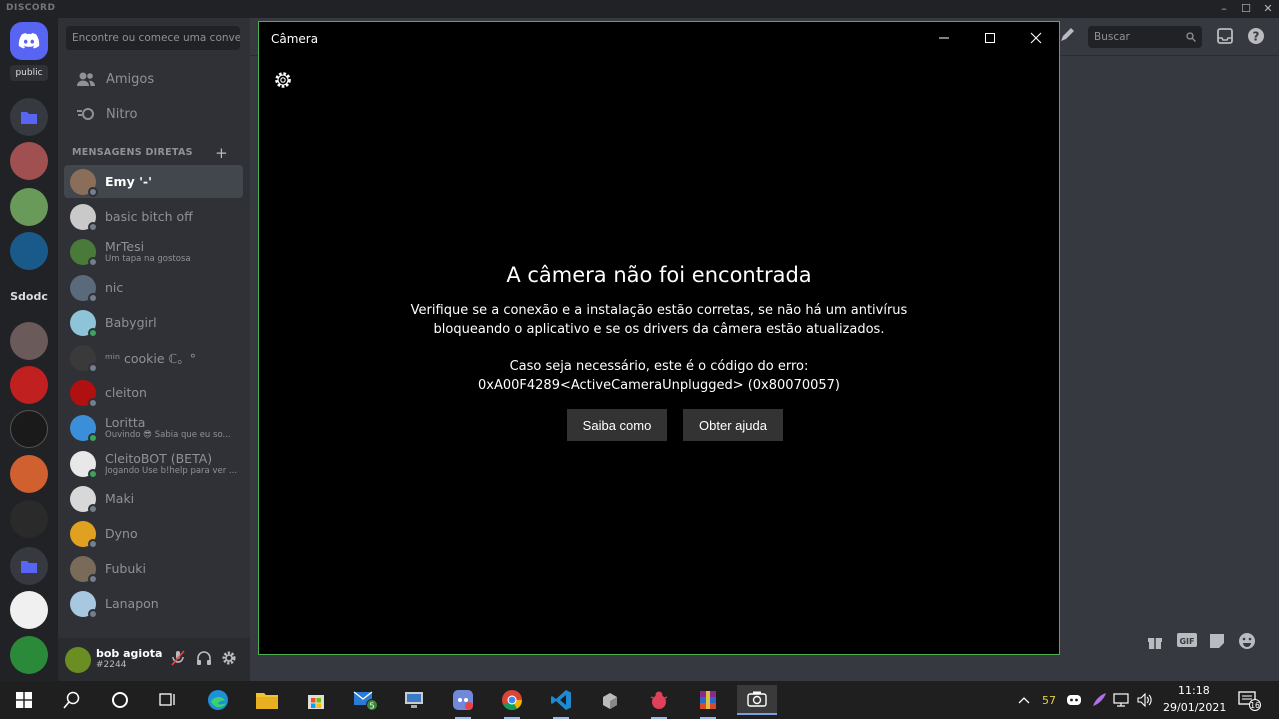  What do you see at coordinates (1024, 700) in the screenshot?
I see `tray-expand-chevron-icon` at bounding box center [1024, 700].